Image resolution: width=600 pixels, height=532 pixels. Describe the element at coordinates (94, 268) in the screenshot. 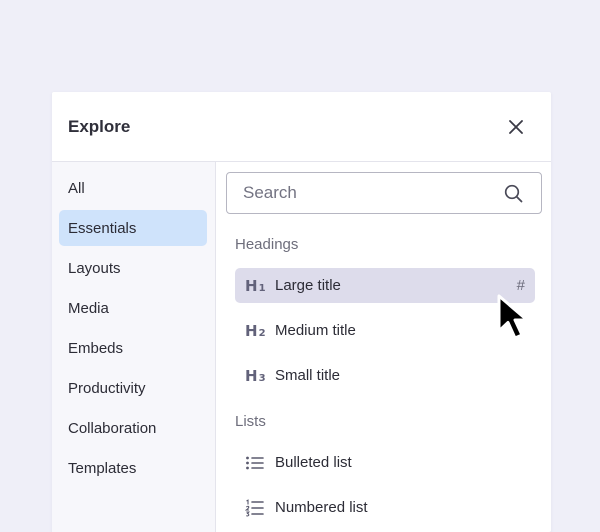

I see `sidebar-item-label: Layouts` at that location.